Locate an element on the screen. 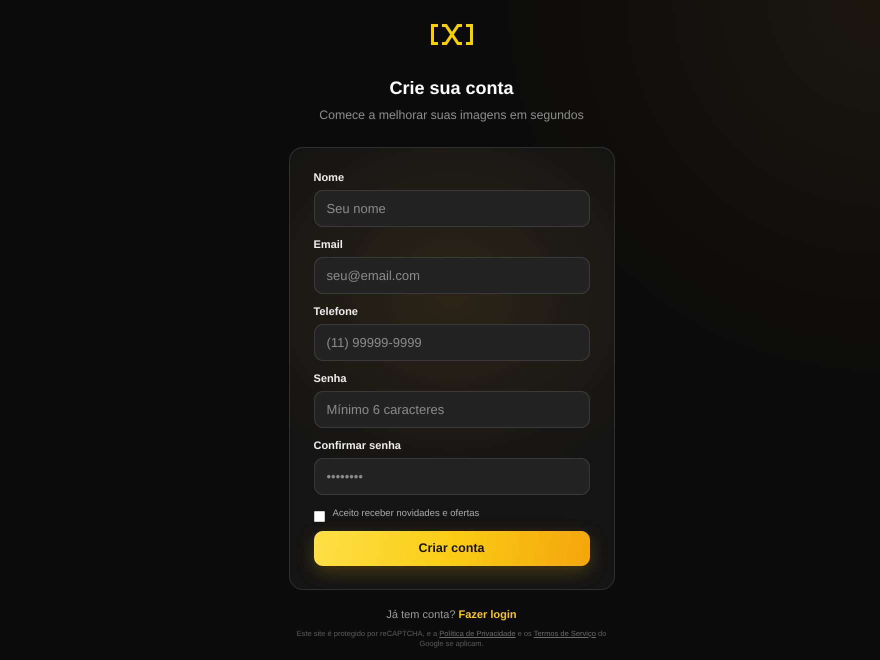 Image resolution: width=880 pixels, height=660 pixels. page-subtitle: Comece a melhorar suas imagens em segundos is located at coordinates (451, 115).